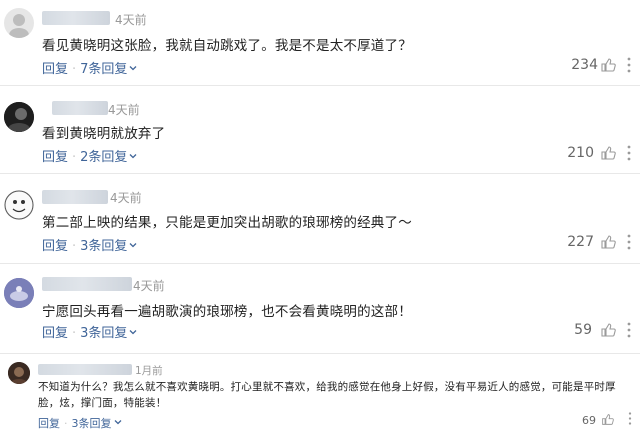 This screenshot has height=441, width=640. I want to click on dark-circle-avatar-icon, so click(19, 373).